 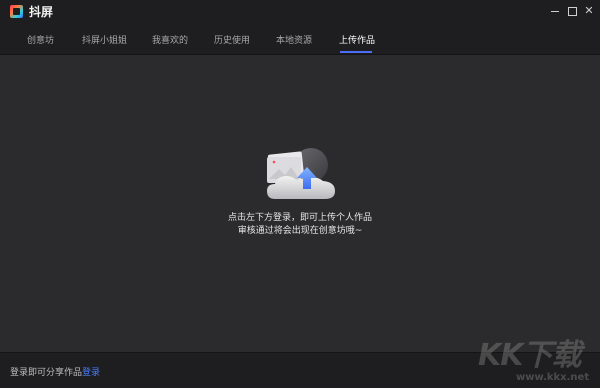 I want to click on tab-local-resources: 本地资源, so click(x=294, y=39).